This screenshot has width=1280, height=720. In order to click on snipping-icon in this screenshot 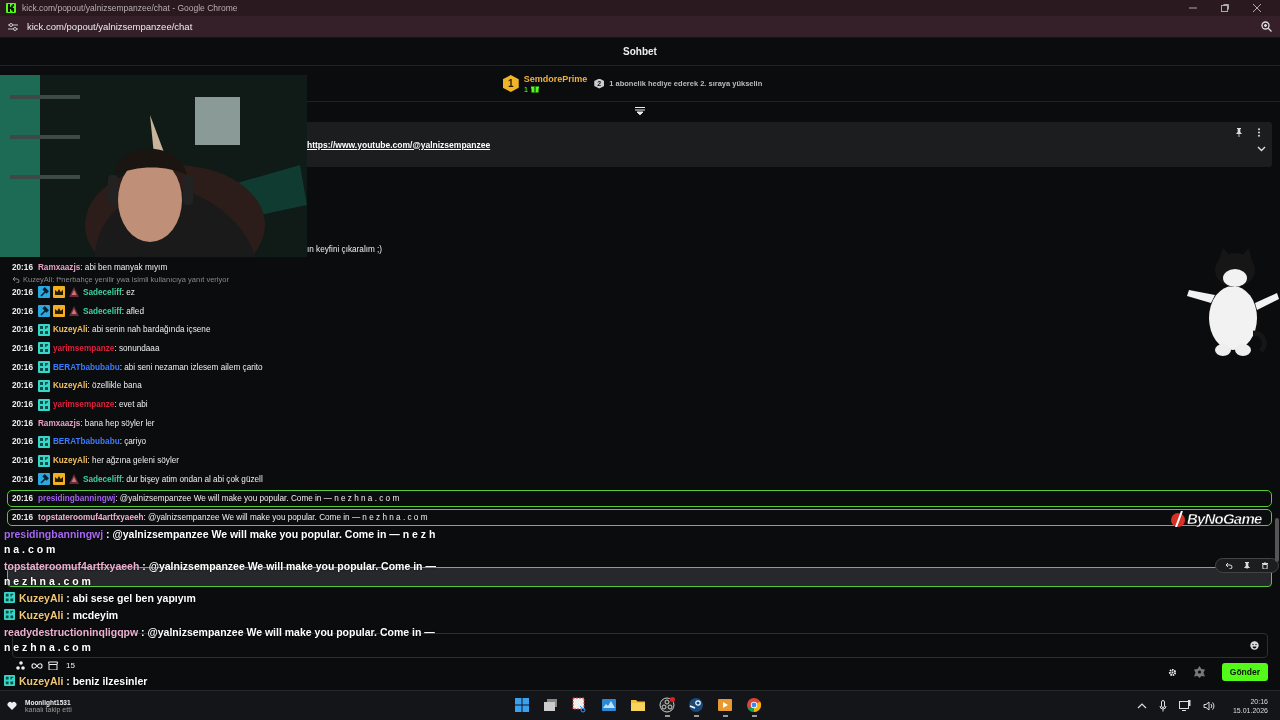, I will do `click(580, 705)`.